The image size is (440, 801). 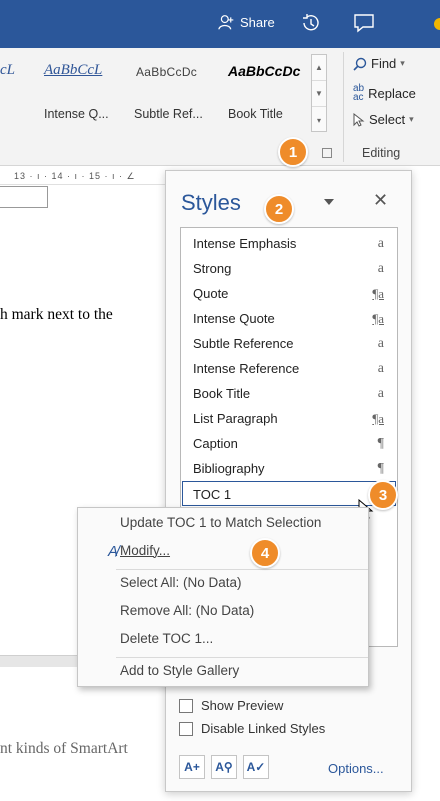 I want to click on disable-linked-styles-checkbox: Disable Linked Styles, so click(x=252, y=728).